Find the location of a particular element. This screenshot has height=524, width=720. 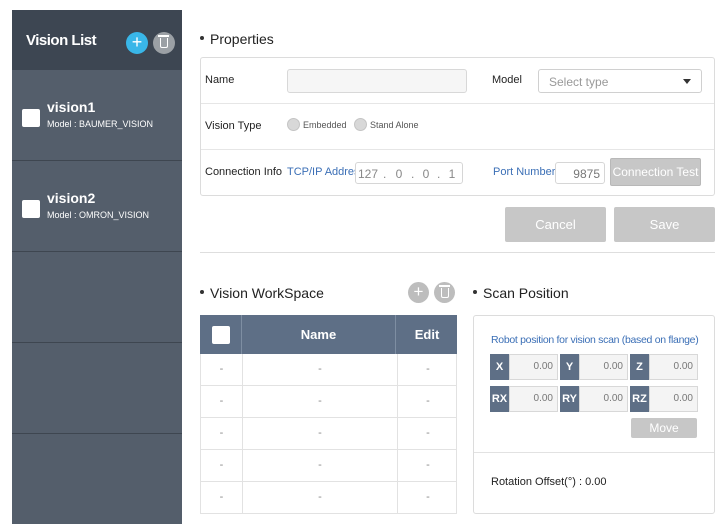

vision-item-name: vision2 is located at coordinates (71, 198).